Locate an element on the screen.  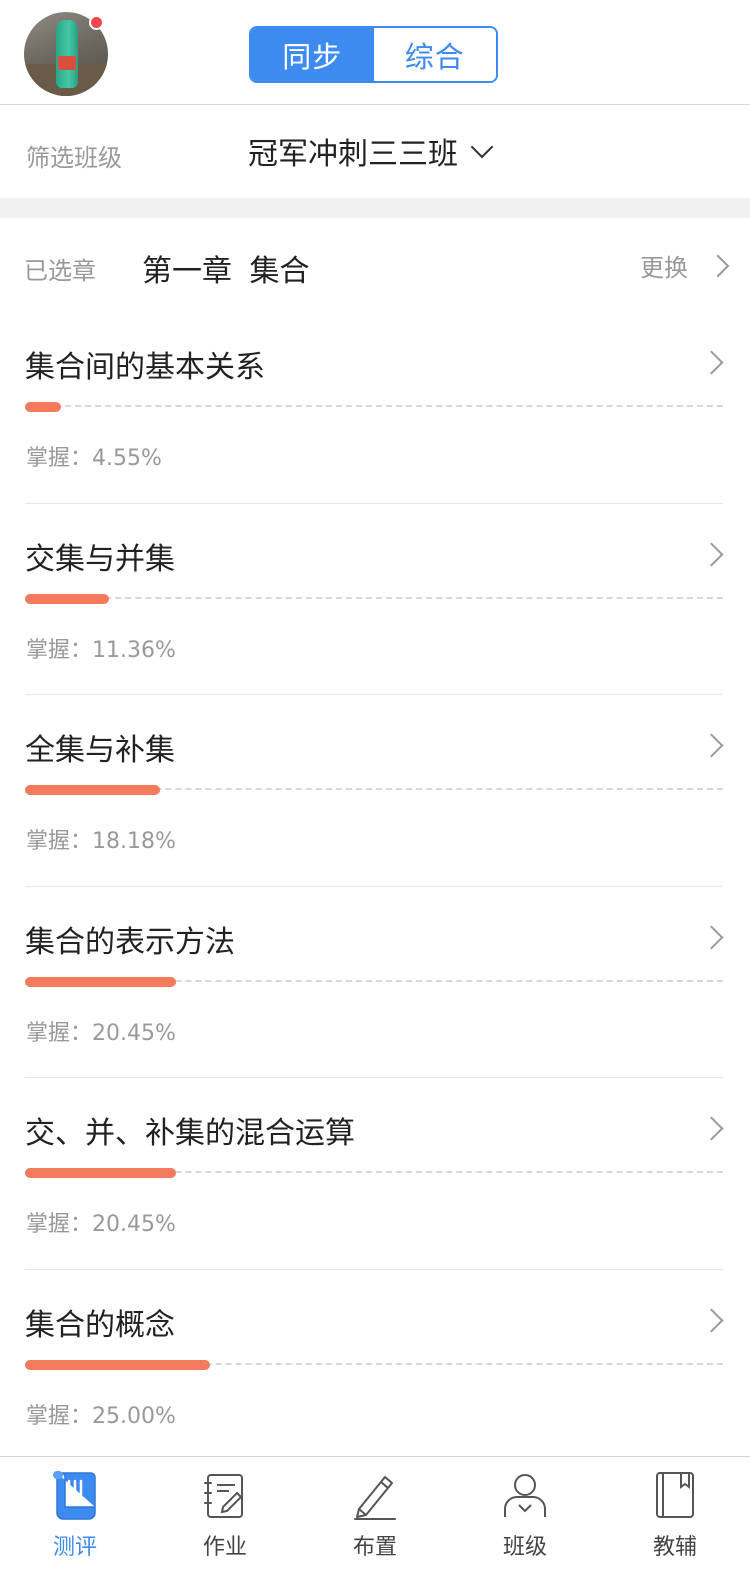
top-bar: 同步 综合 is located at coordinates (375, 52).